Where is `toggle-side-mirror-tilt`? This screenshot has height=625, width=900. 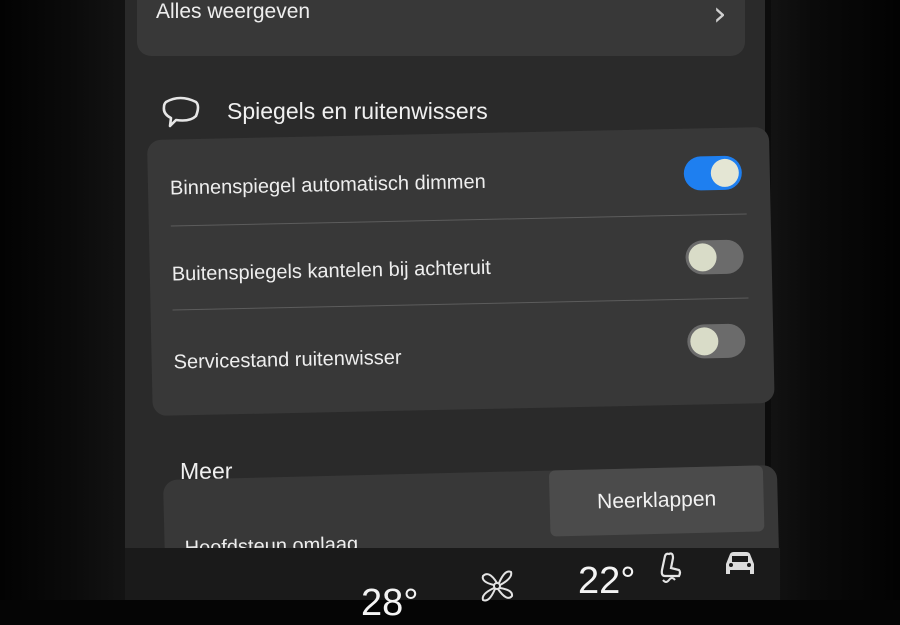
toggle-side-mirror-tilt is located at coordinates (714, 257).